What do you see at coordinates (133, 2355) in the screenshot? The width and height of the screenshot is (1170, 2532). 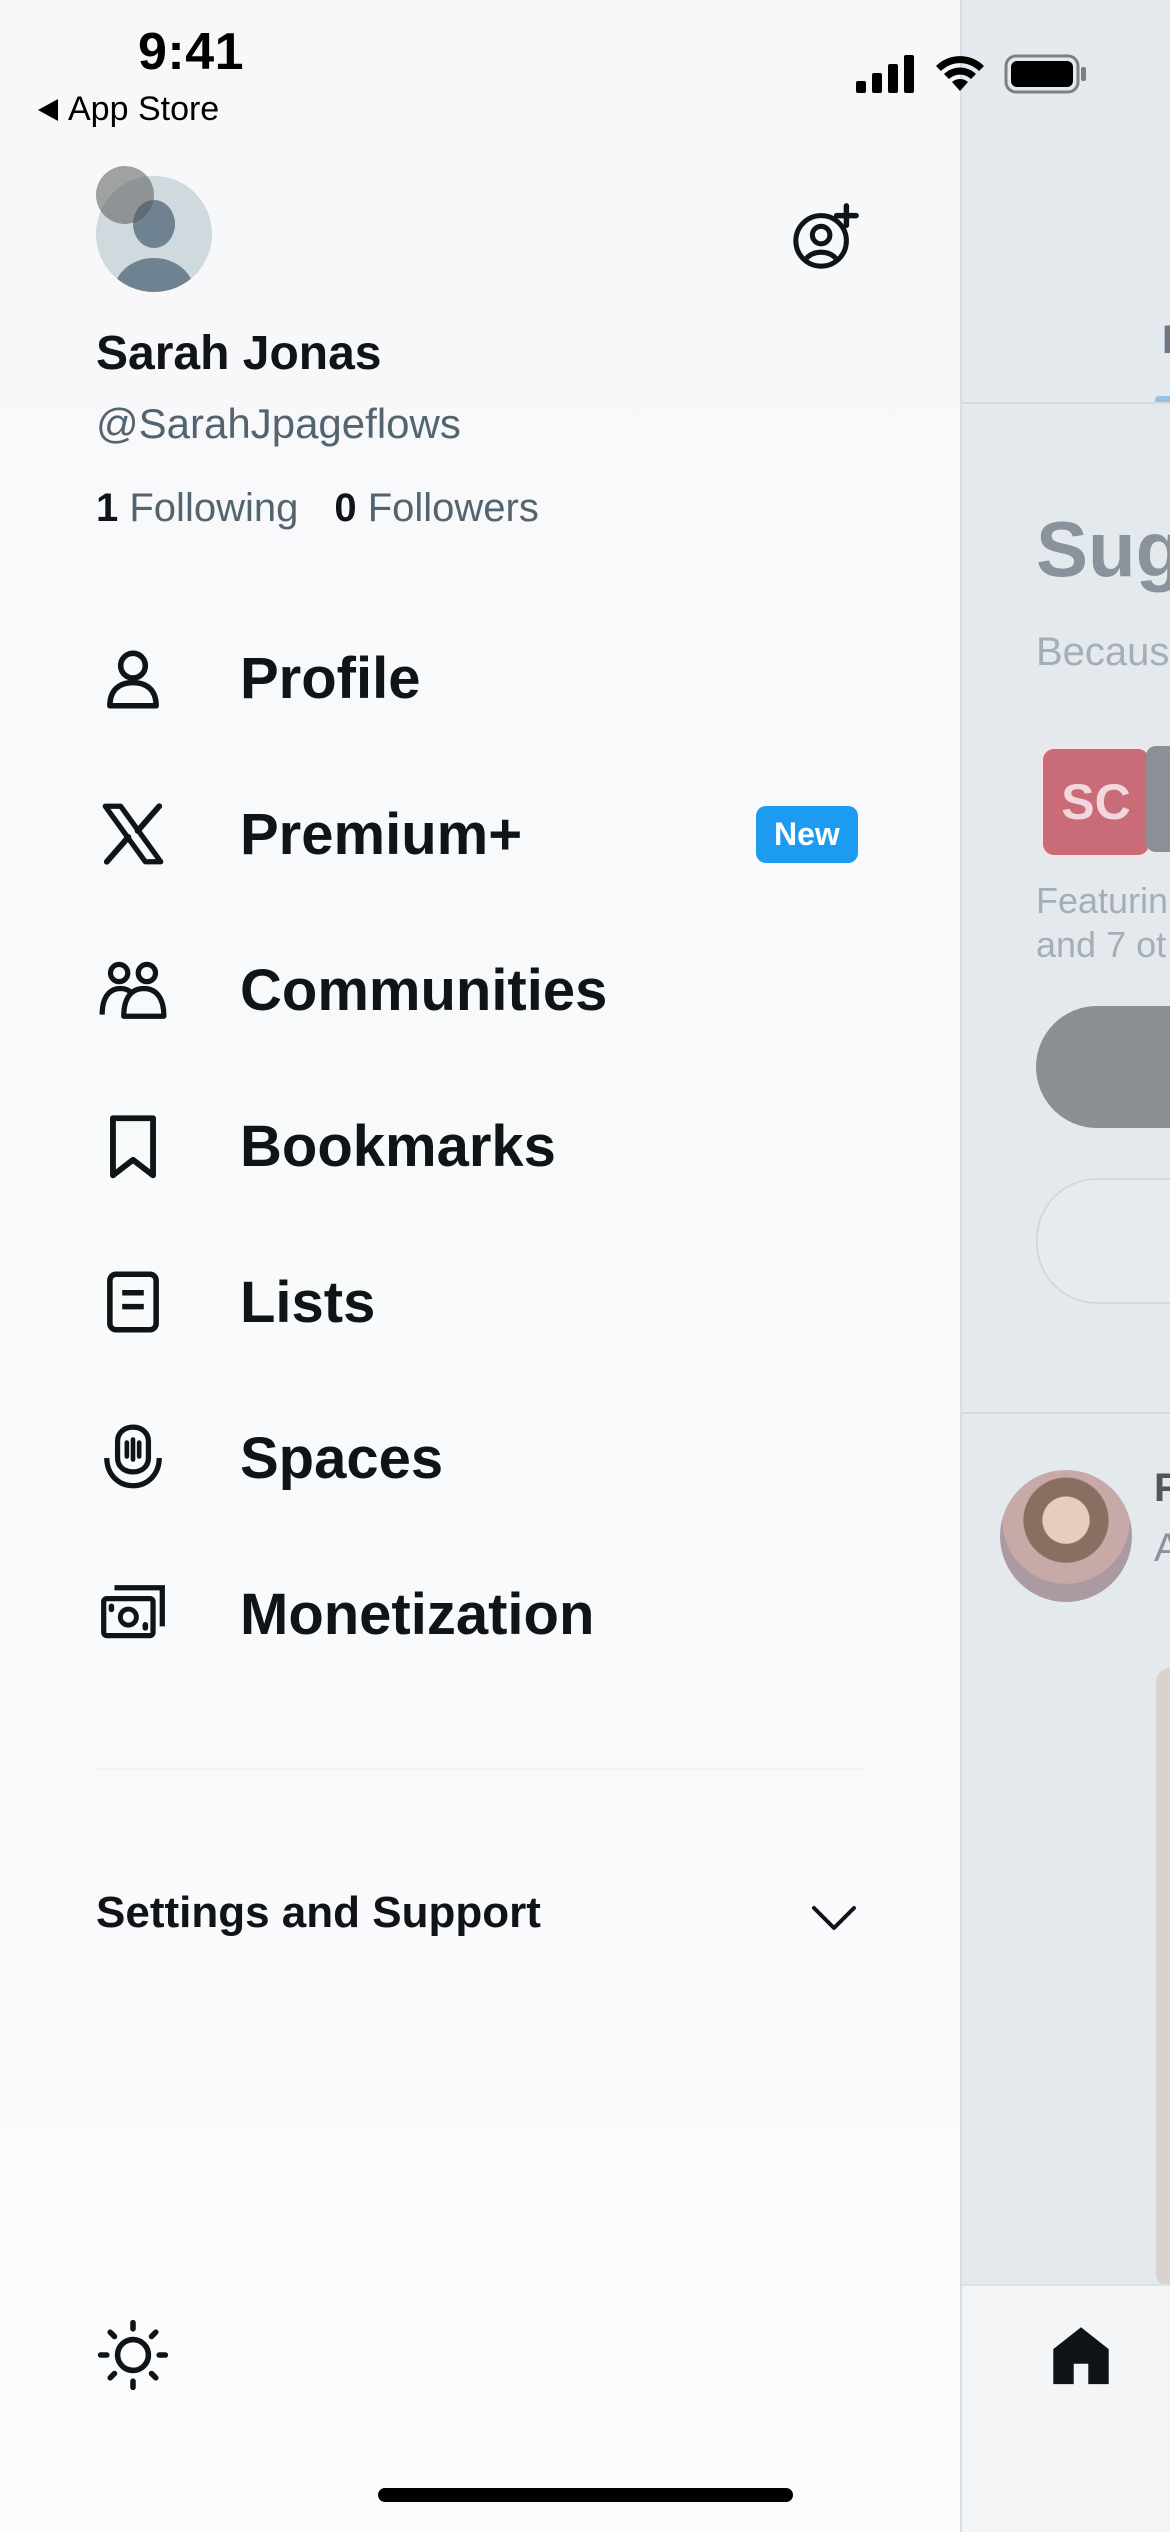 I see `display-mode-icon` at bounding box center [133, 2355].